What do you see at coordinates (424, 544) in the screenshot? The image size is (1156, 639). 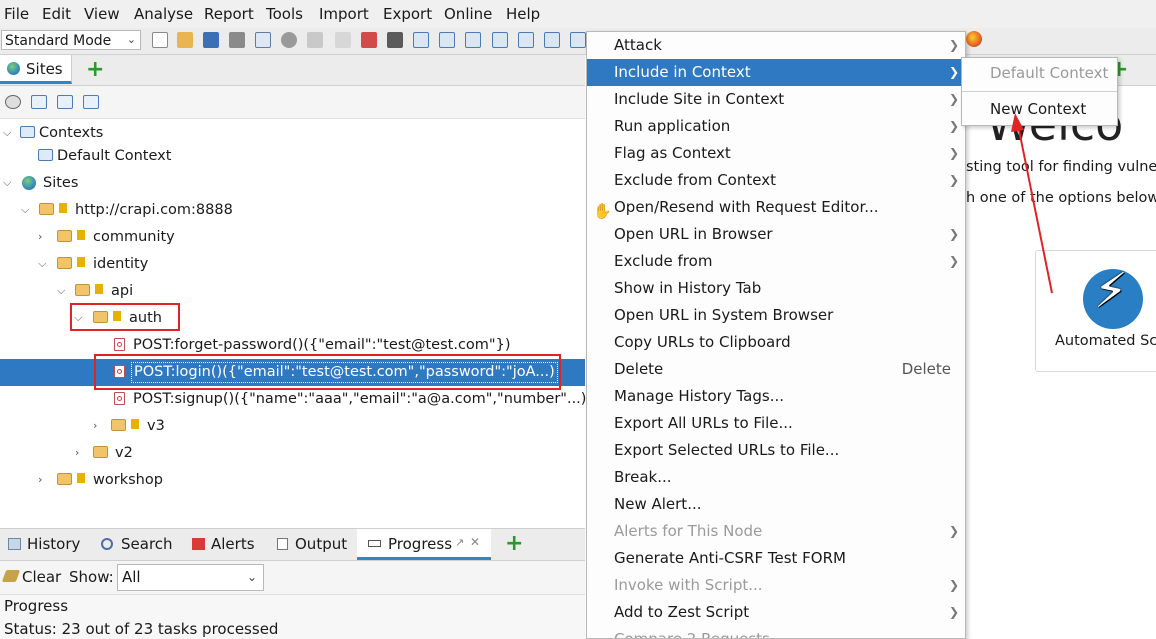 I see `tab-progress: Progress ↗ ✕` at bounding box center [424, 544].